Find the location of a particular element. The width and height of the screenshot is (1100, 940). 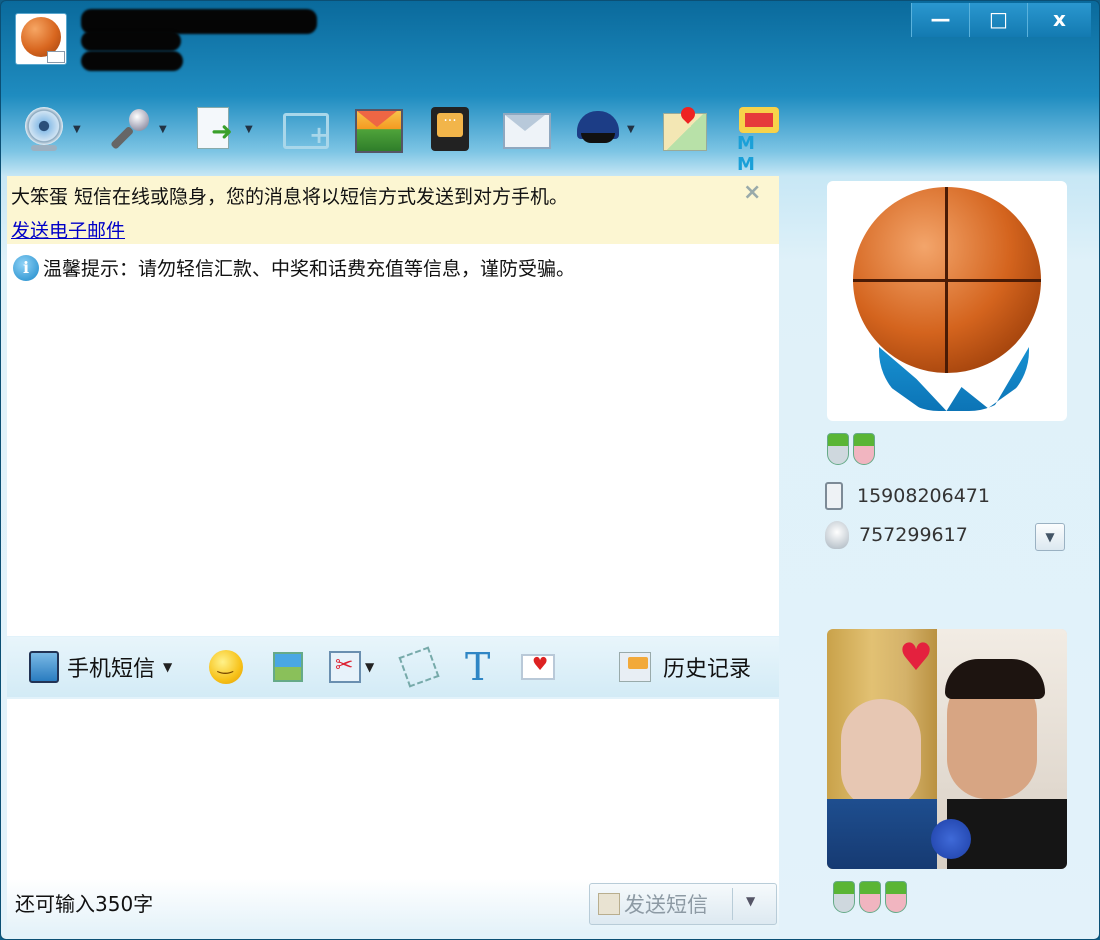

my-service-badges is located at coordinates (870, 897).